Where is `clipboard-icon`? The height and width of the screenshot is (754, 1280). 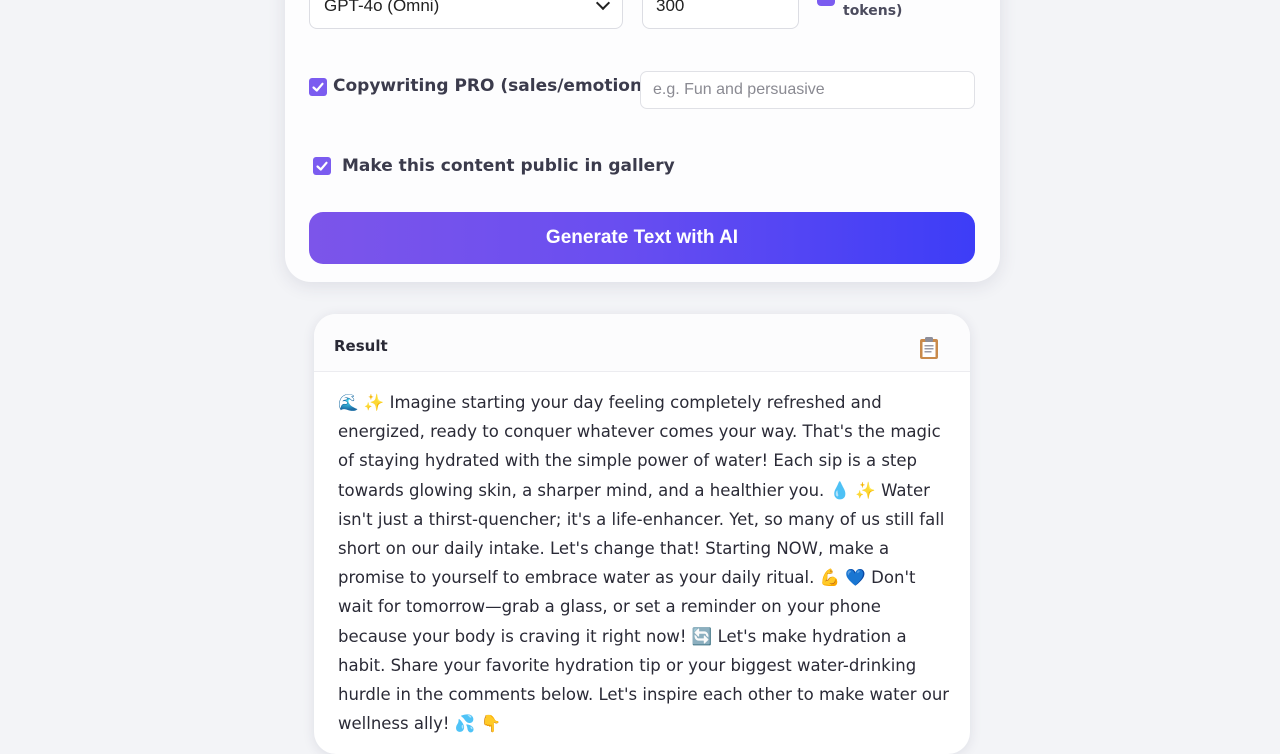 clipboard-icon is located at coordinates (929, 348).